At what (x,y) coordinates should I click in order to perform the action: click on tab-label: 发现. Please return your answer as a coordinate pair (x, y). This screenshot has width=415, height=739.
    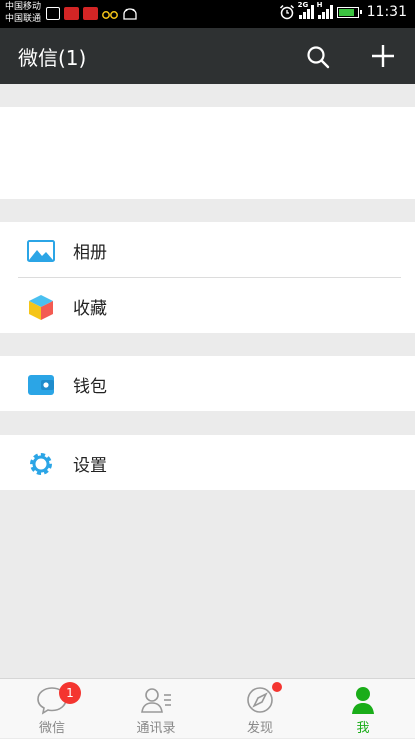
    Looking at the image, I should click on (259, 728).